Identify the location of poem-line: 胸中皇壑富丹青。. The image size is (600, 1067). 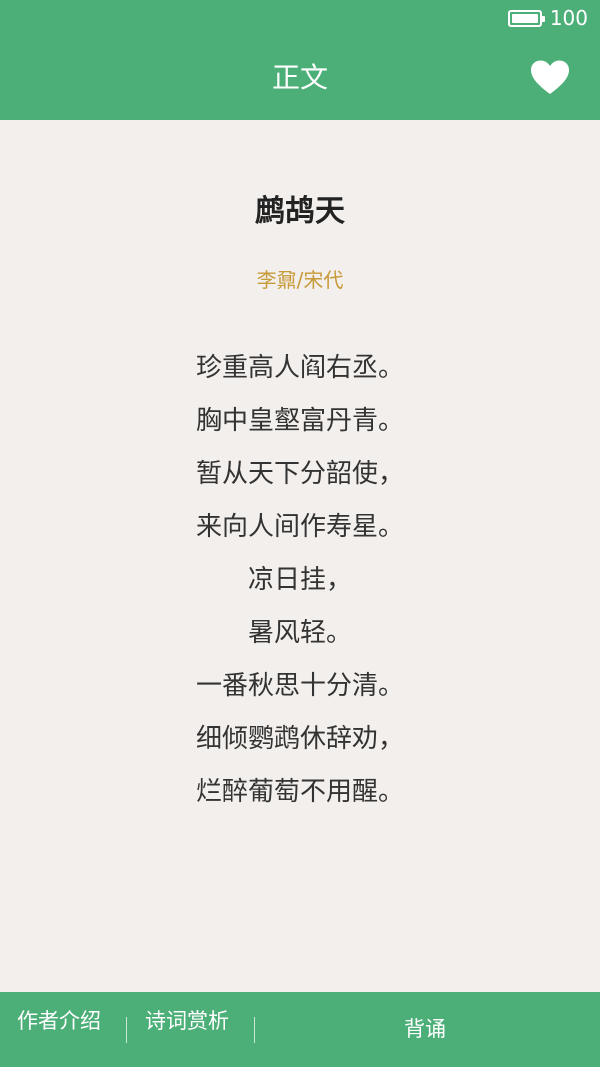
(299, 421).